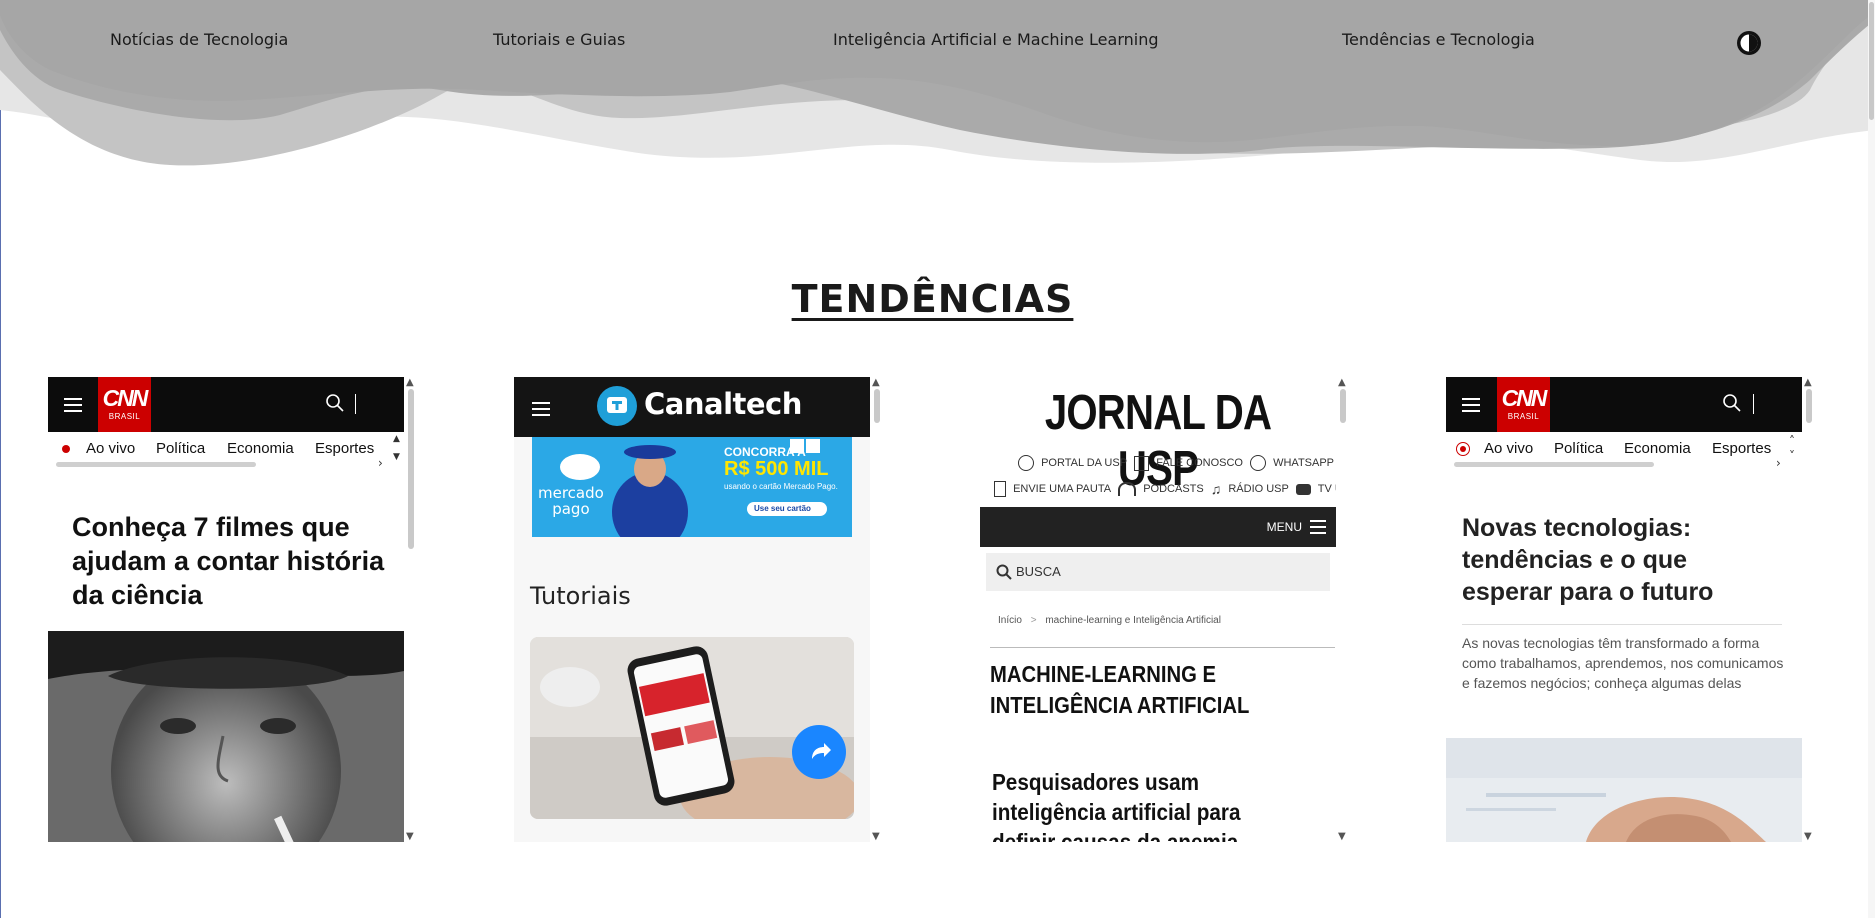  Describe the element at coordinates (1199, 463) in the screenshot. I see `link-fale-conosco: FALE CONOSCO` at that location.